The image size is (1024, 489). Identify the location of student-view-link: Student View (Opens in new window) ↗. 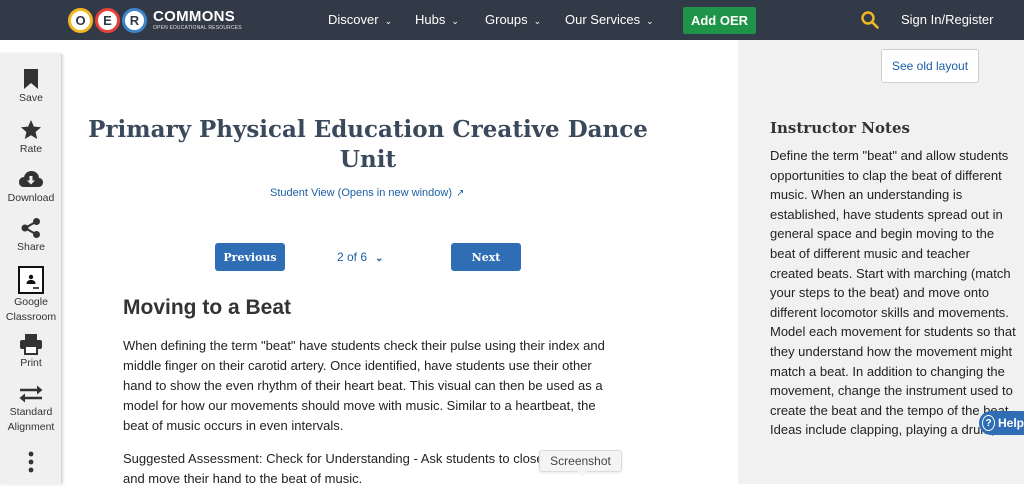
(367, 193).